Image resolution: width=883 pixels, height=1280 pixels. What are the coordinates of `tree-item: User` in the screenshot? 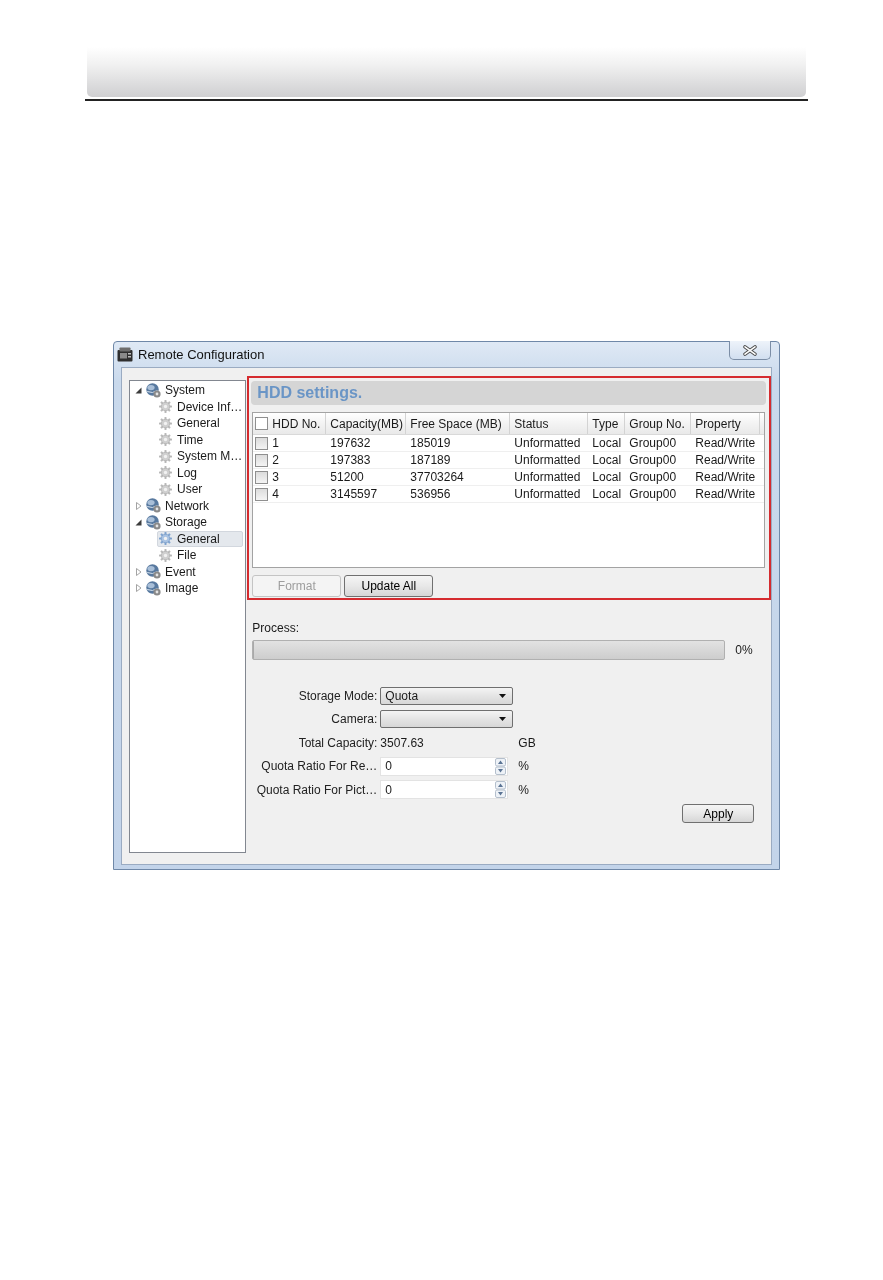 It's located at (200, 489).